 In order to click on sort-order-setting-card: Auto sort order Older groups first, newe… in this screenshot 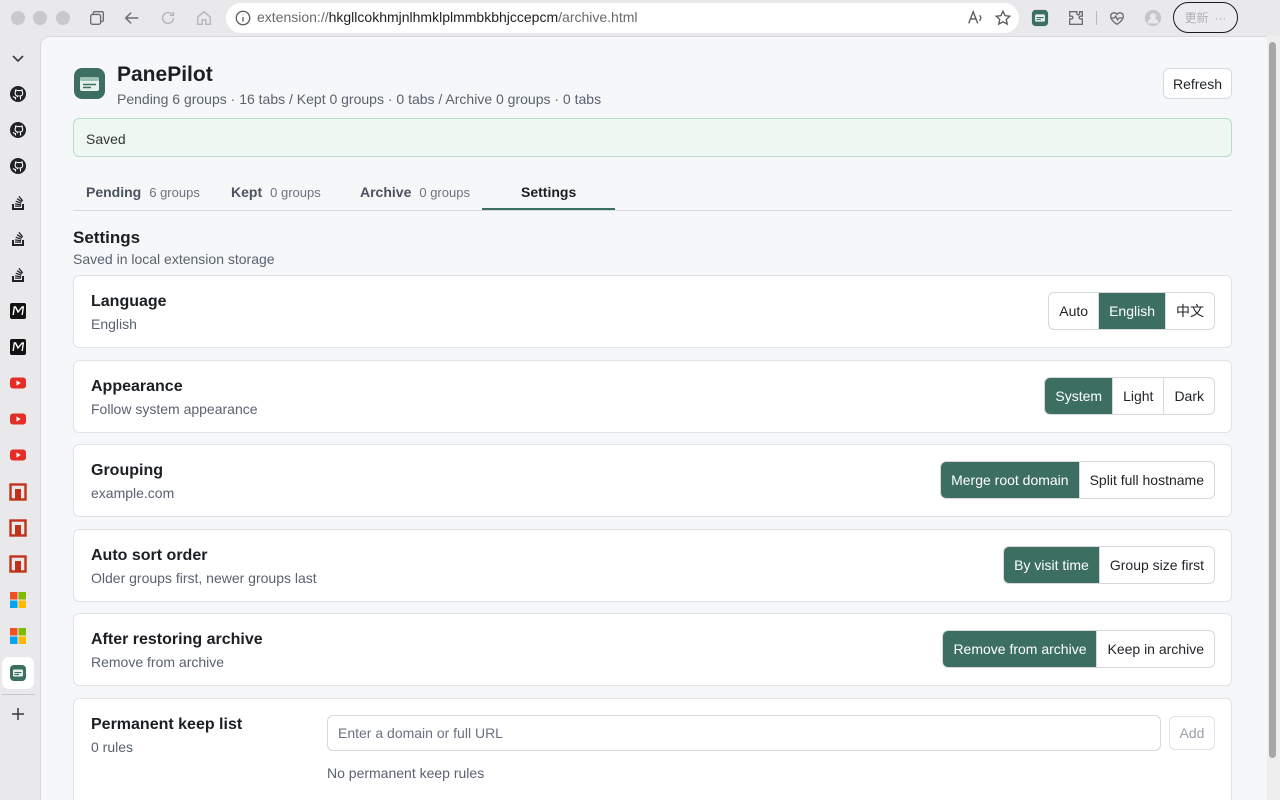, I will do `click(652, 565)`.